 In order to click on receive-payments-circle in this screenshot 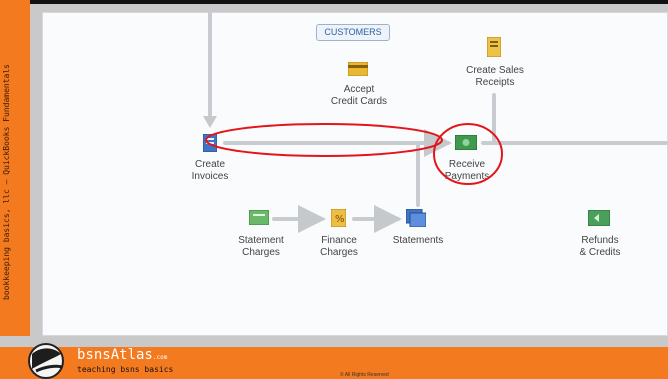, I will do `click(468, 154)`.